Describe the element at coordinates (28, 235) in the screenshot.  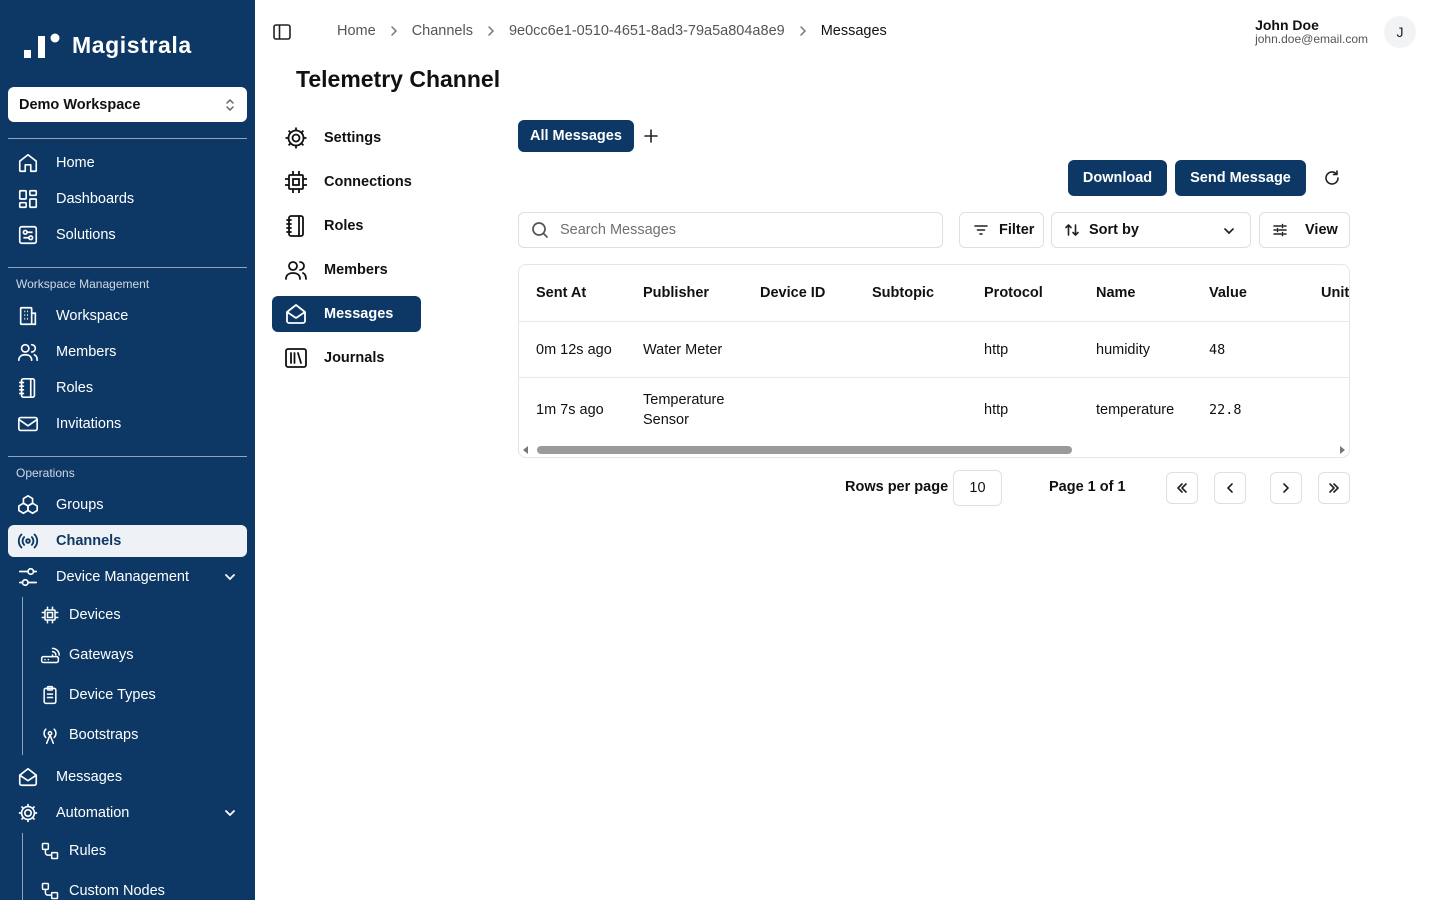
I see `solutions-icon` at that location.